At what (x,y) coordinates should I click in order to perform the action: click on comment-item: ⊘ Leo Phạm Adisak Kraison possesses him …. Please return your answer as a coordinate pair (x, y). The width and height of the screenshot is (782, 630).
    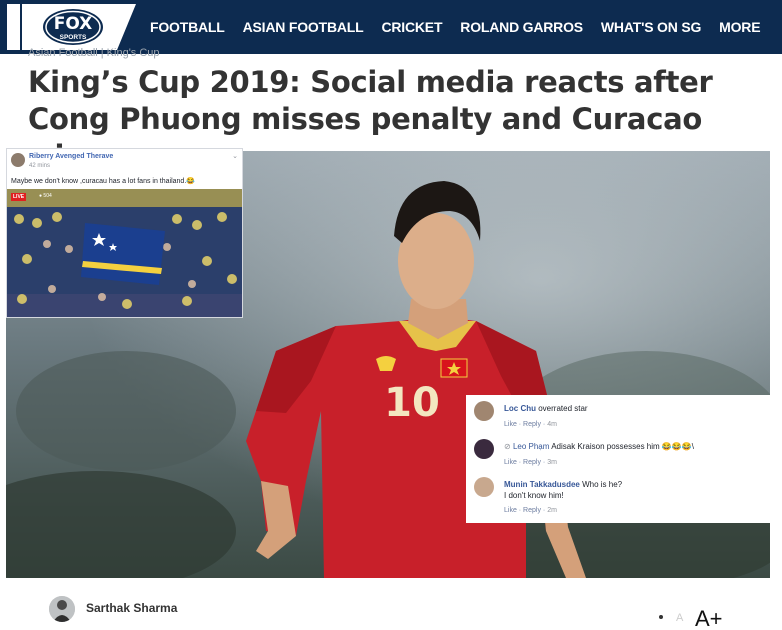
    Looking at the image, I should click on (619, 456).